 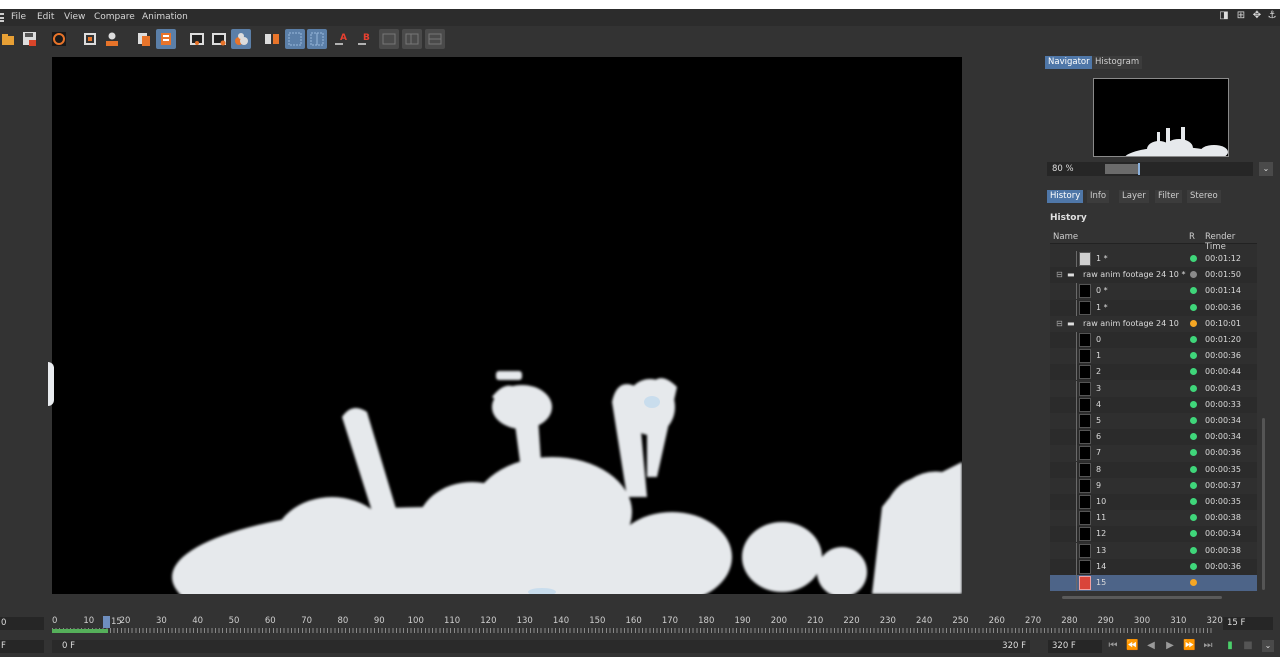 What do you see at coordinates (68, 646) in the screenshot?
I see `range-start: 0 F` at bounding box center [68, 646].